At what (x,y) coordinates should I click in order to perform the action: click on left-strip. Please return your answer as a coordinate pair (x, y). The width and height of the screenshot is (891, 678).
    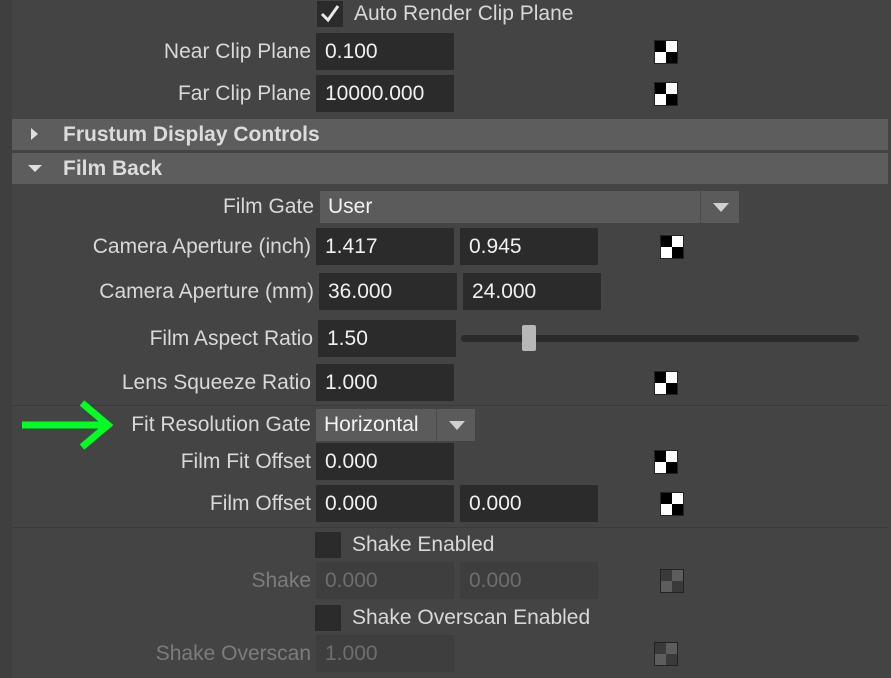
    Looking at the image, I should click on (6, 339).